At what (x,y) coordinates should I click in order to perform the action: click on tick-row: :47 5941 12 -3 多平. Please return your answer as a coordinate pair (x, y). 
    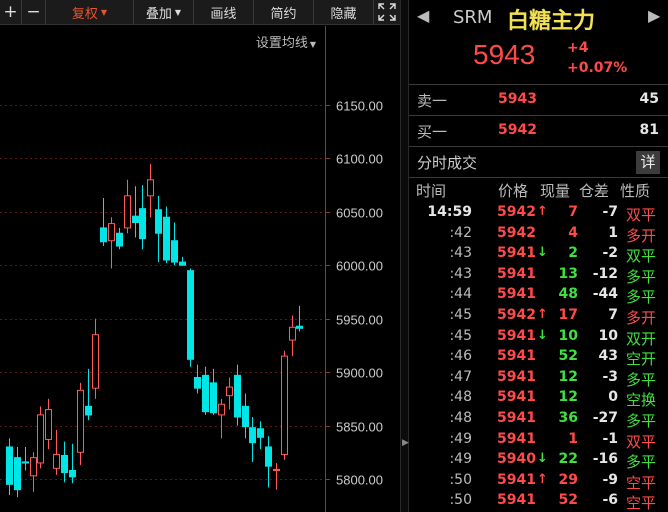
    Looking at the image, I should click on (538, 378).